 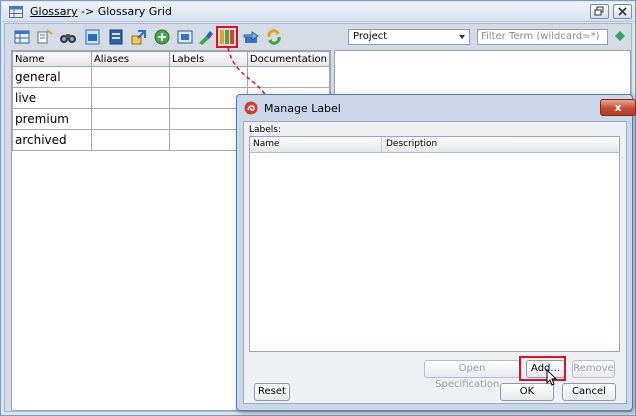 I want to click on close-icon, so click(x=622, y=11).